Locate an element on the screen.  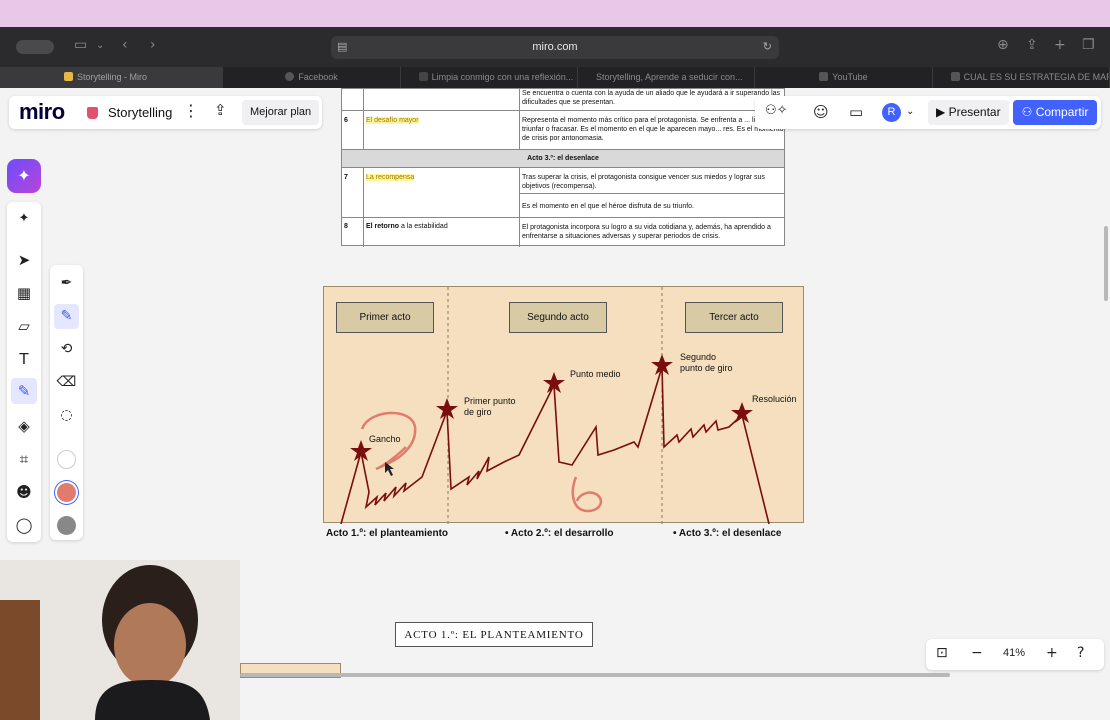
reactions-icon: ⚇✧ is located at coordinates (776, 110).